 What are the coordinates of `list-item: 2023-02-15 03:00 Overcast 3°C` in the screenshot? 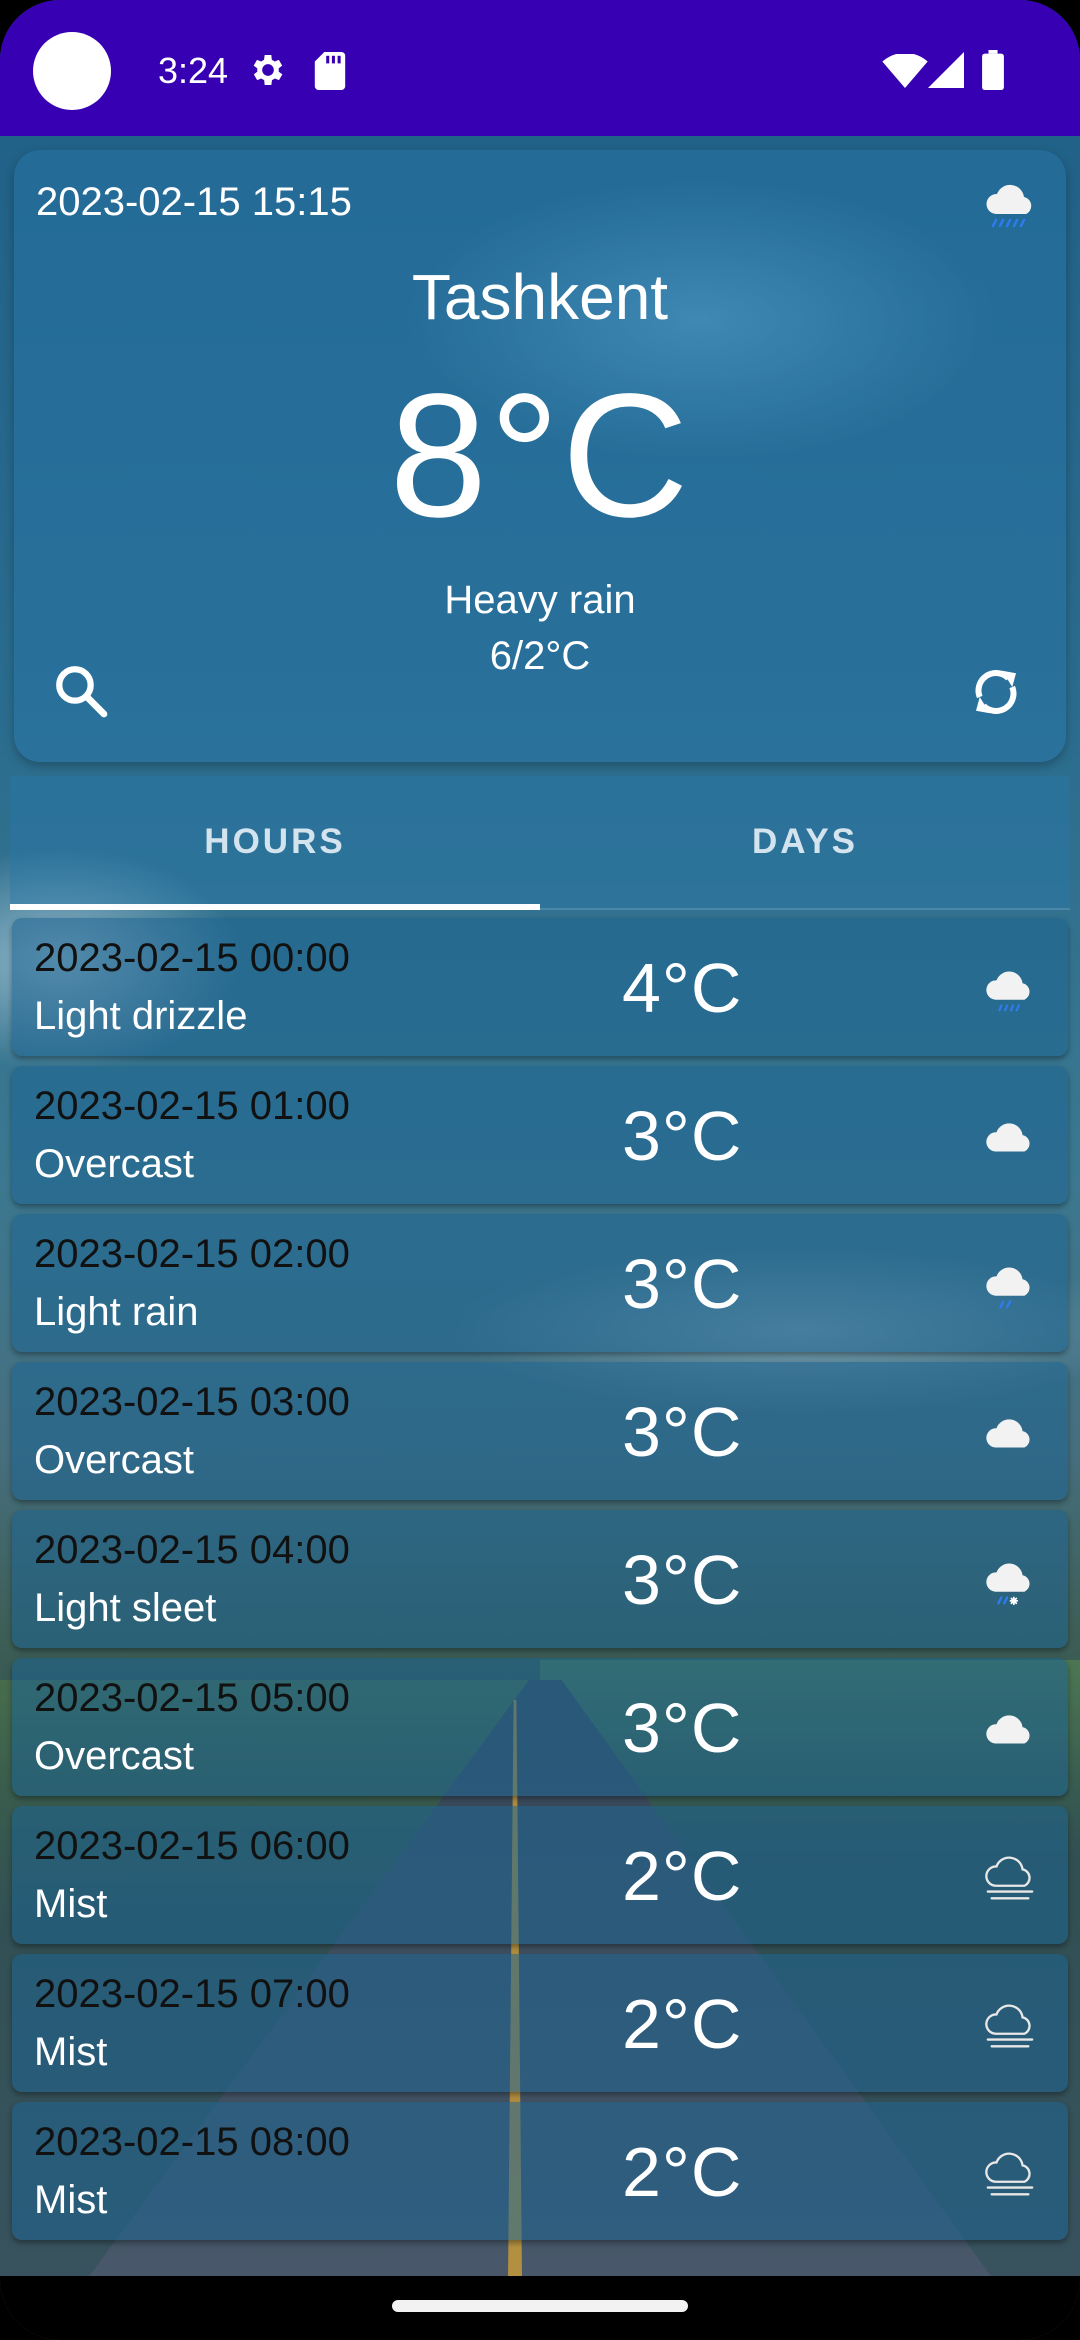 It's located at (540, 1431).